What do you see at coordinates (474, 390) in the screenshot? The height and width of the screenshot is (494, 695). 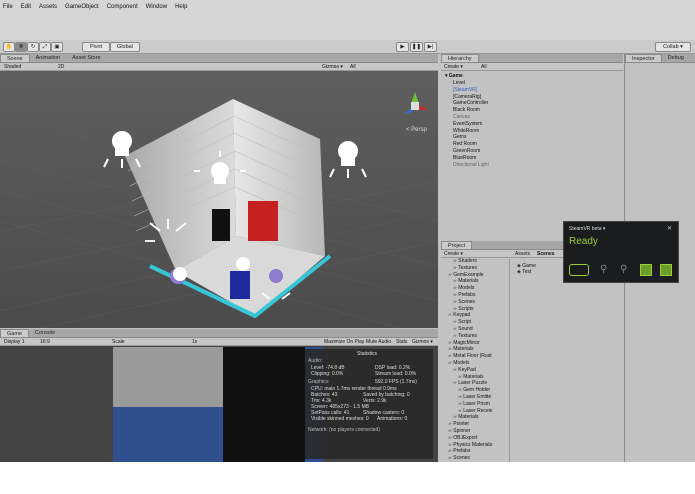 I see `project-folder-item: ▰ Gem Holder` at bounding box center [474, 390].